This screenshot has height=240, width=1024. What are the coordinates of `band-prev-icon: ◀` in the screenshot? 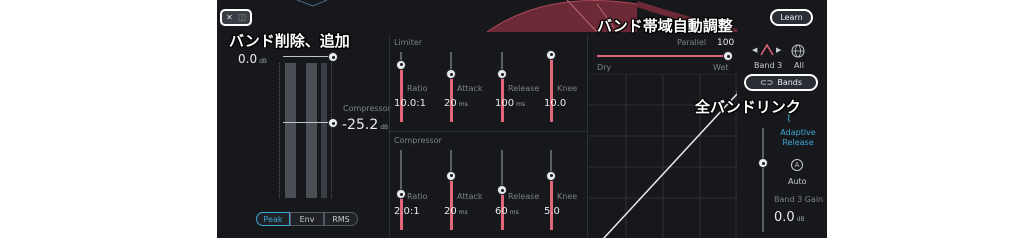 It's located at (754, 50).